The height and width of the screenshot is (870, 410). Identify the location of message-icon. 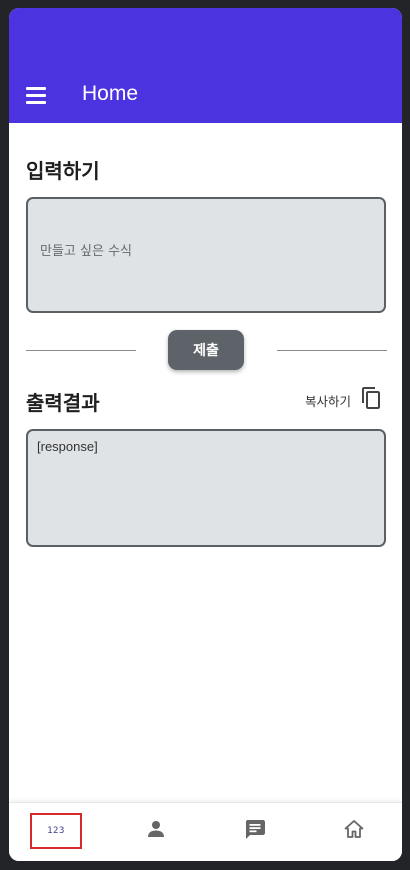
(255, 831).